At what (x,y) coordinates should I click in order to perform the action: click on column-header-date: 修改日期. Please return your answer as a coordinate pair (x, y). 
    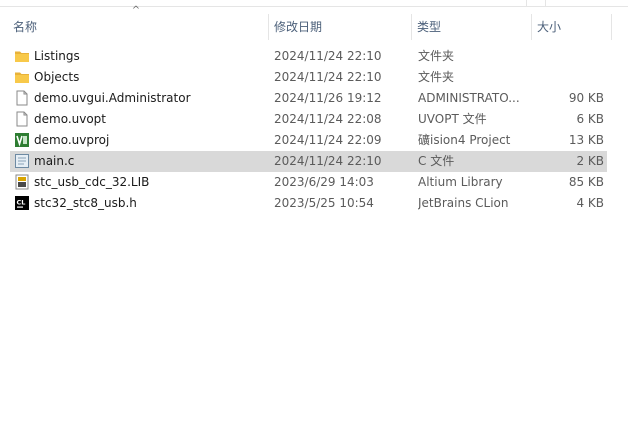
    Looking at the image, I should click on (340, 27).